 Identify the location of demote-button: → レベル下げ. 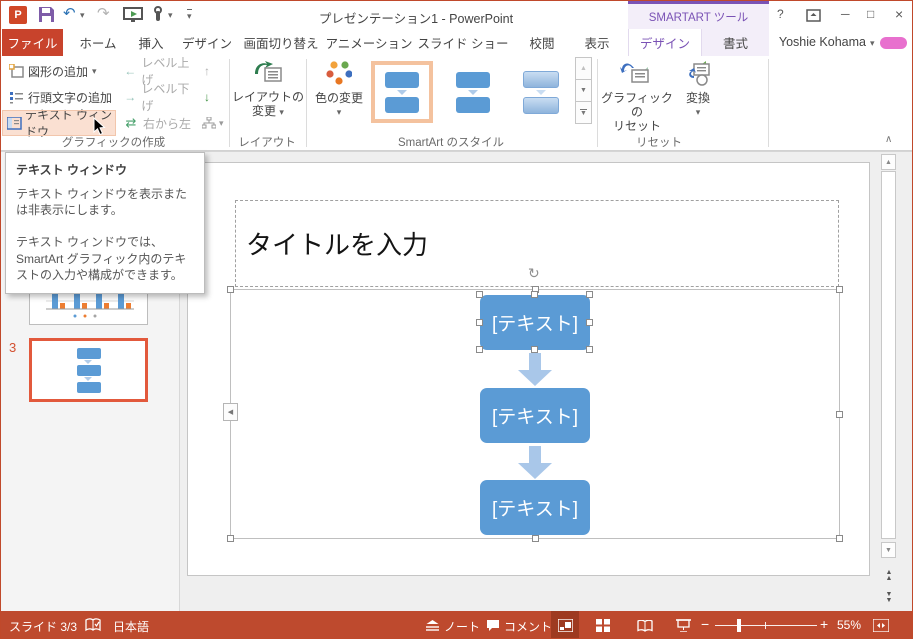
(157, 97).